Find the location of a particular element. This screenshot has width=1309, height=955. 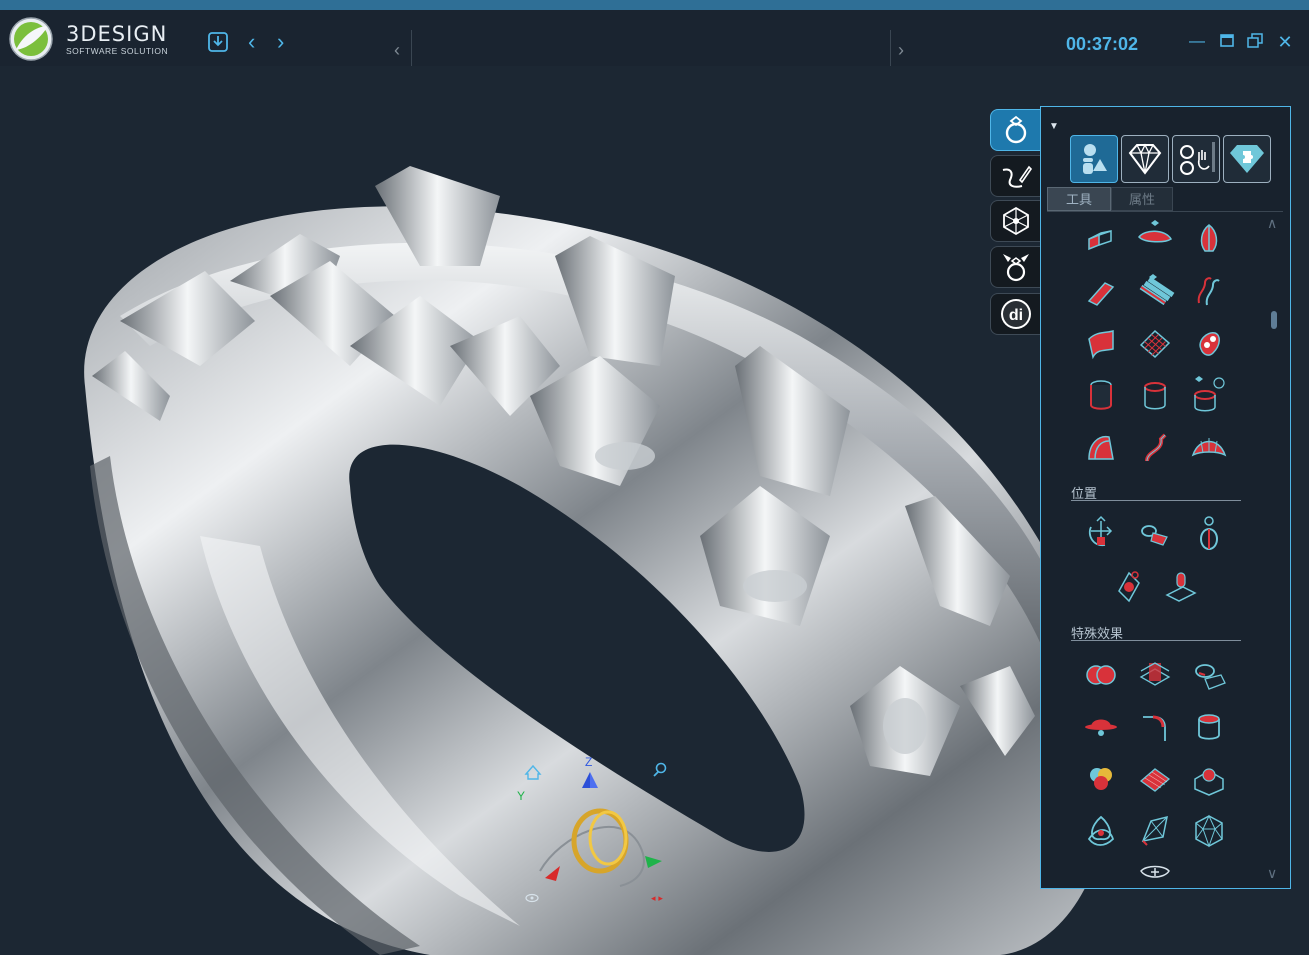

category-rings is located at coordinates (1196, 159).